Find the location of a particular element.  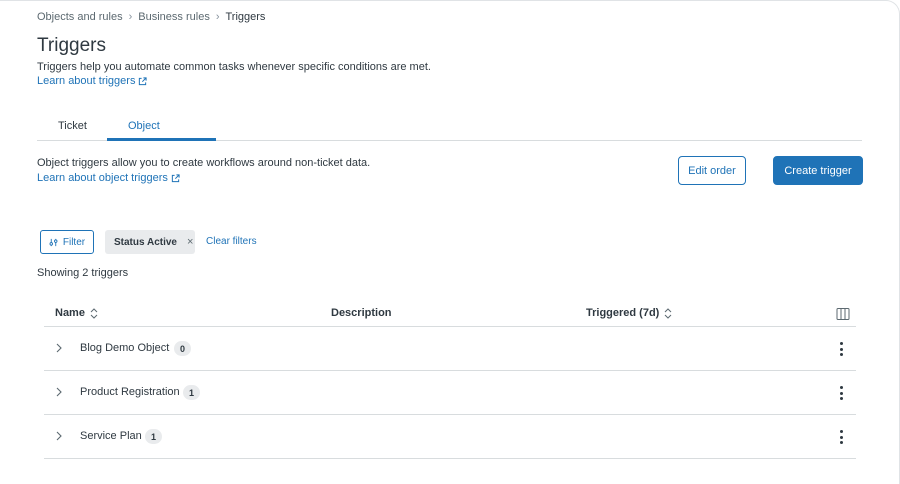

column-header-description: Description is located at coordinates (361, 313).